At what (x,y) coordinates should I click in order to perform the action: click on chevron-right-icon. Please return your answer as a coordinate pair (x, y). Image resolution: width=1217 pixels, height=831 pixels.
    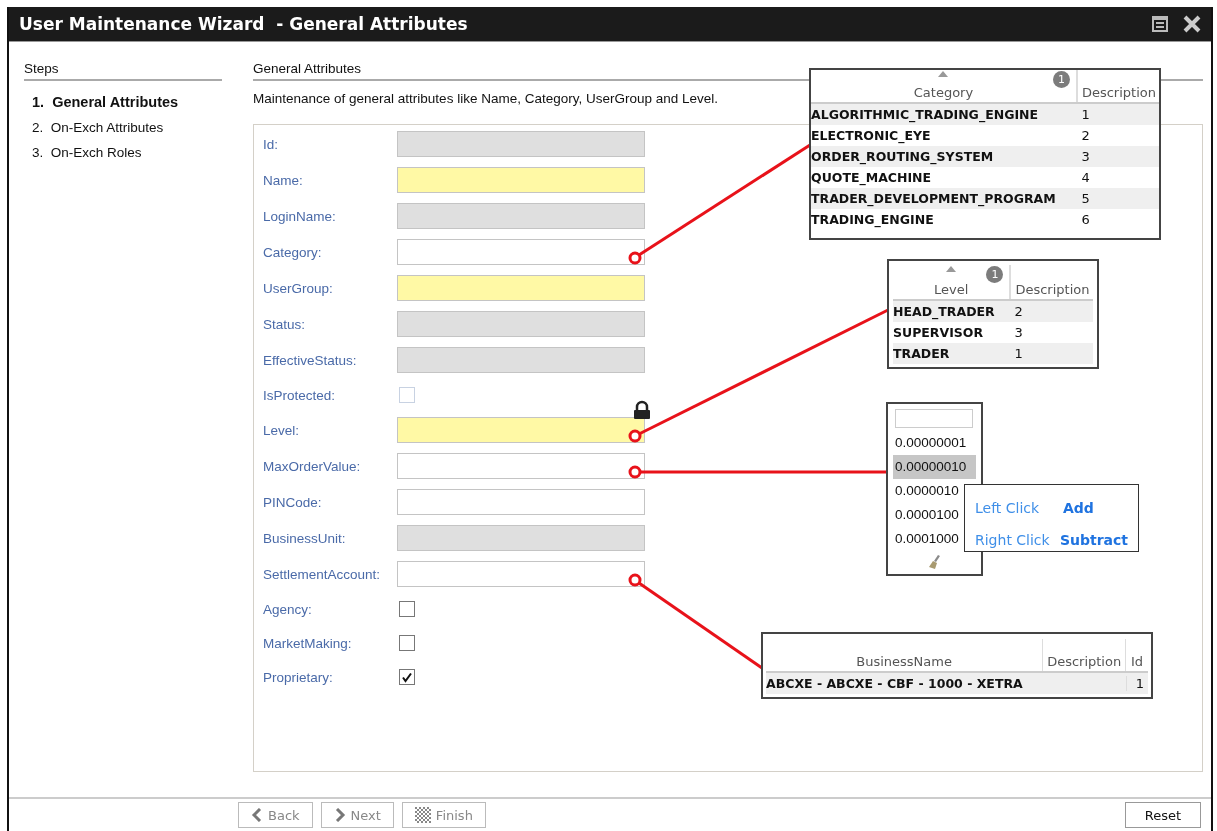
    Looking at the image, I should click on (339, 815).